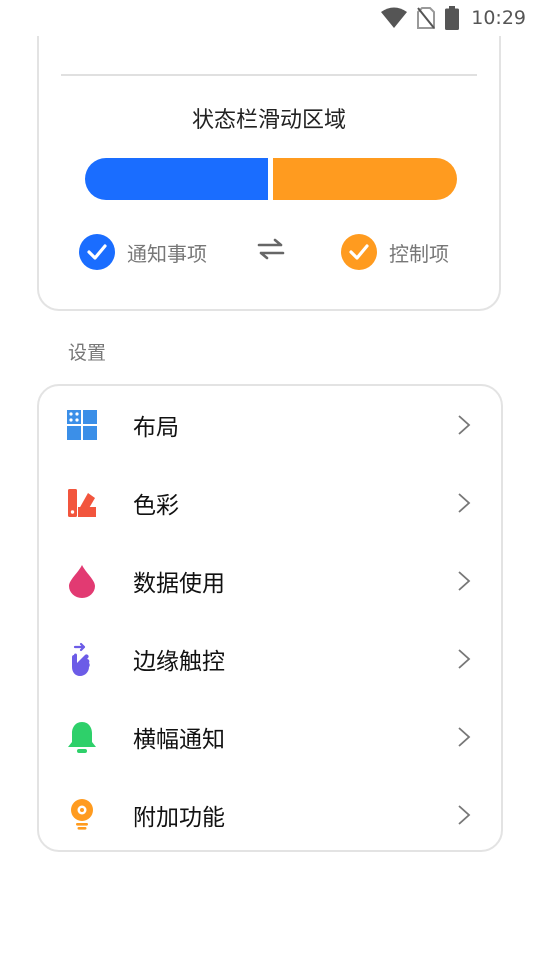 The image size is (540, 960). Describe the element at coordinates (179, 740) in the screenshot. I see `setting-label: 横幅通知` at that location.